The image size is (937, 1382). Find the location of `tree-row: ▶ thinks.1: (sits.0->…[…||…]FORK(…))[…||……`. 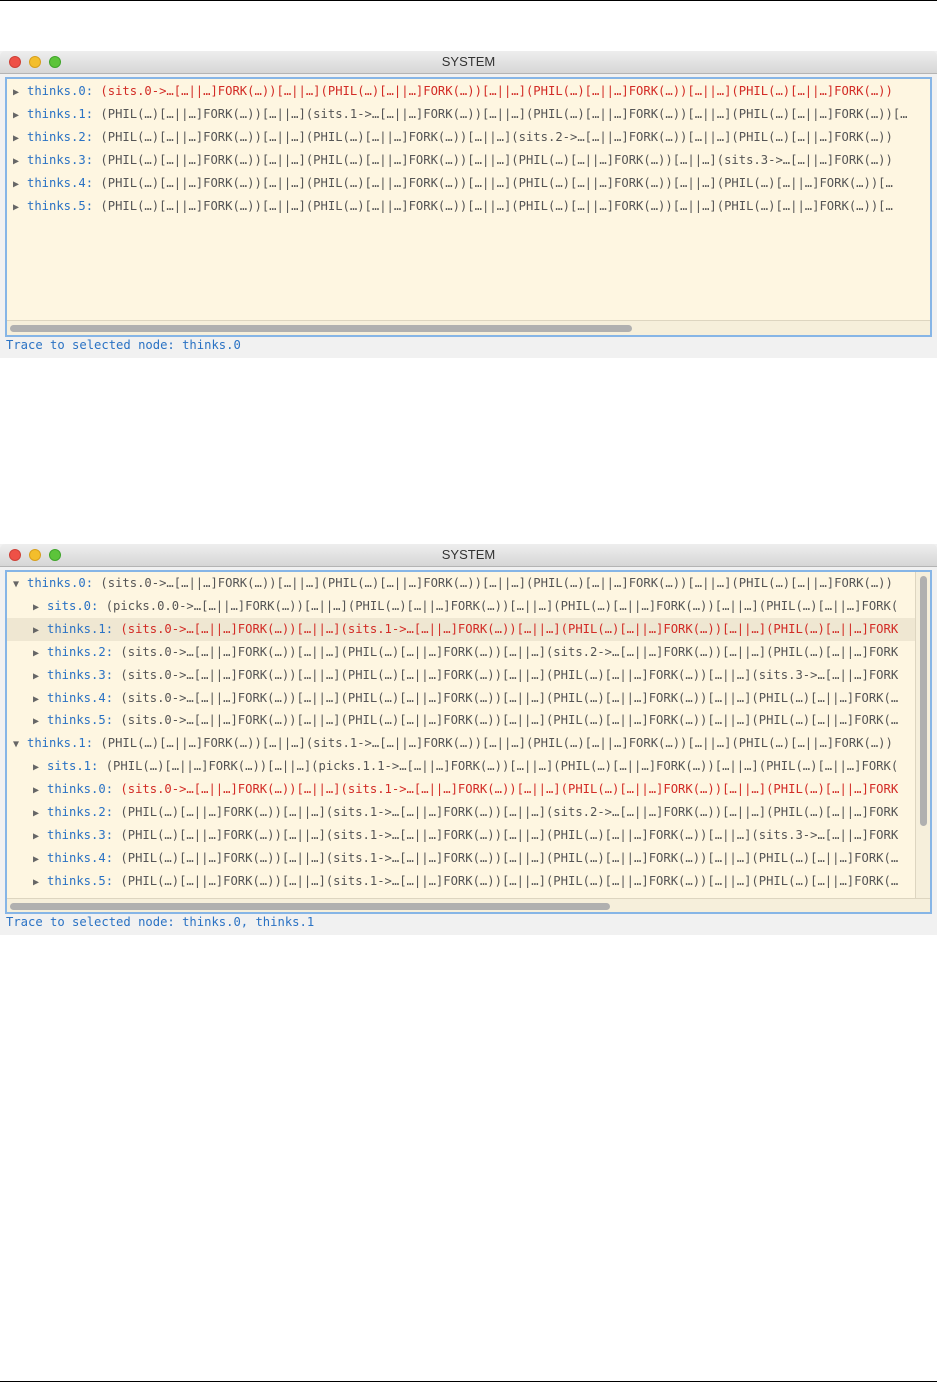

tree-row: ▶ thinks.1: (sits.0->…[…||…]FORK(…))[…||…… is located at coordinates (461, 629).